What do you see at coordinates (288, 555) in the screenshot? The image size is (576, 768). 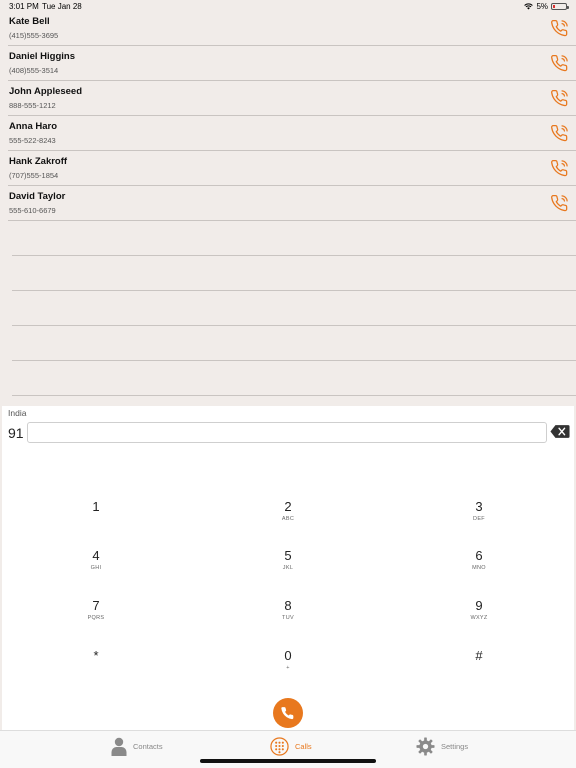 I see `key-digit: 5` at bounding box center [288, 555].